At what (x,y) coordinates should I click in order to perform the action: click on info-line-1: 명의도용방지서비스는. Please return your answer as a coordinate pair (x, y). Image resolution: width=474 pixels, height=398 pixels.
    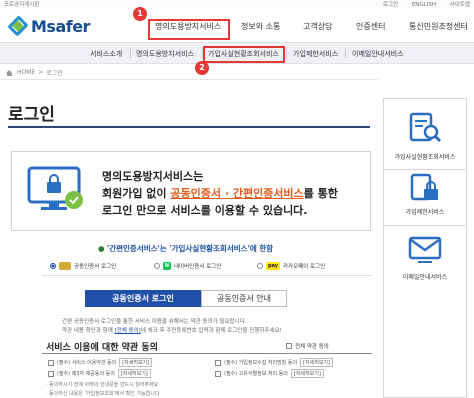
    Looking at the image, I should click on (153, 176).